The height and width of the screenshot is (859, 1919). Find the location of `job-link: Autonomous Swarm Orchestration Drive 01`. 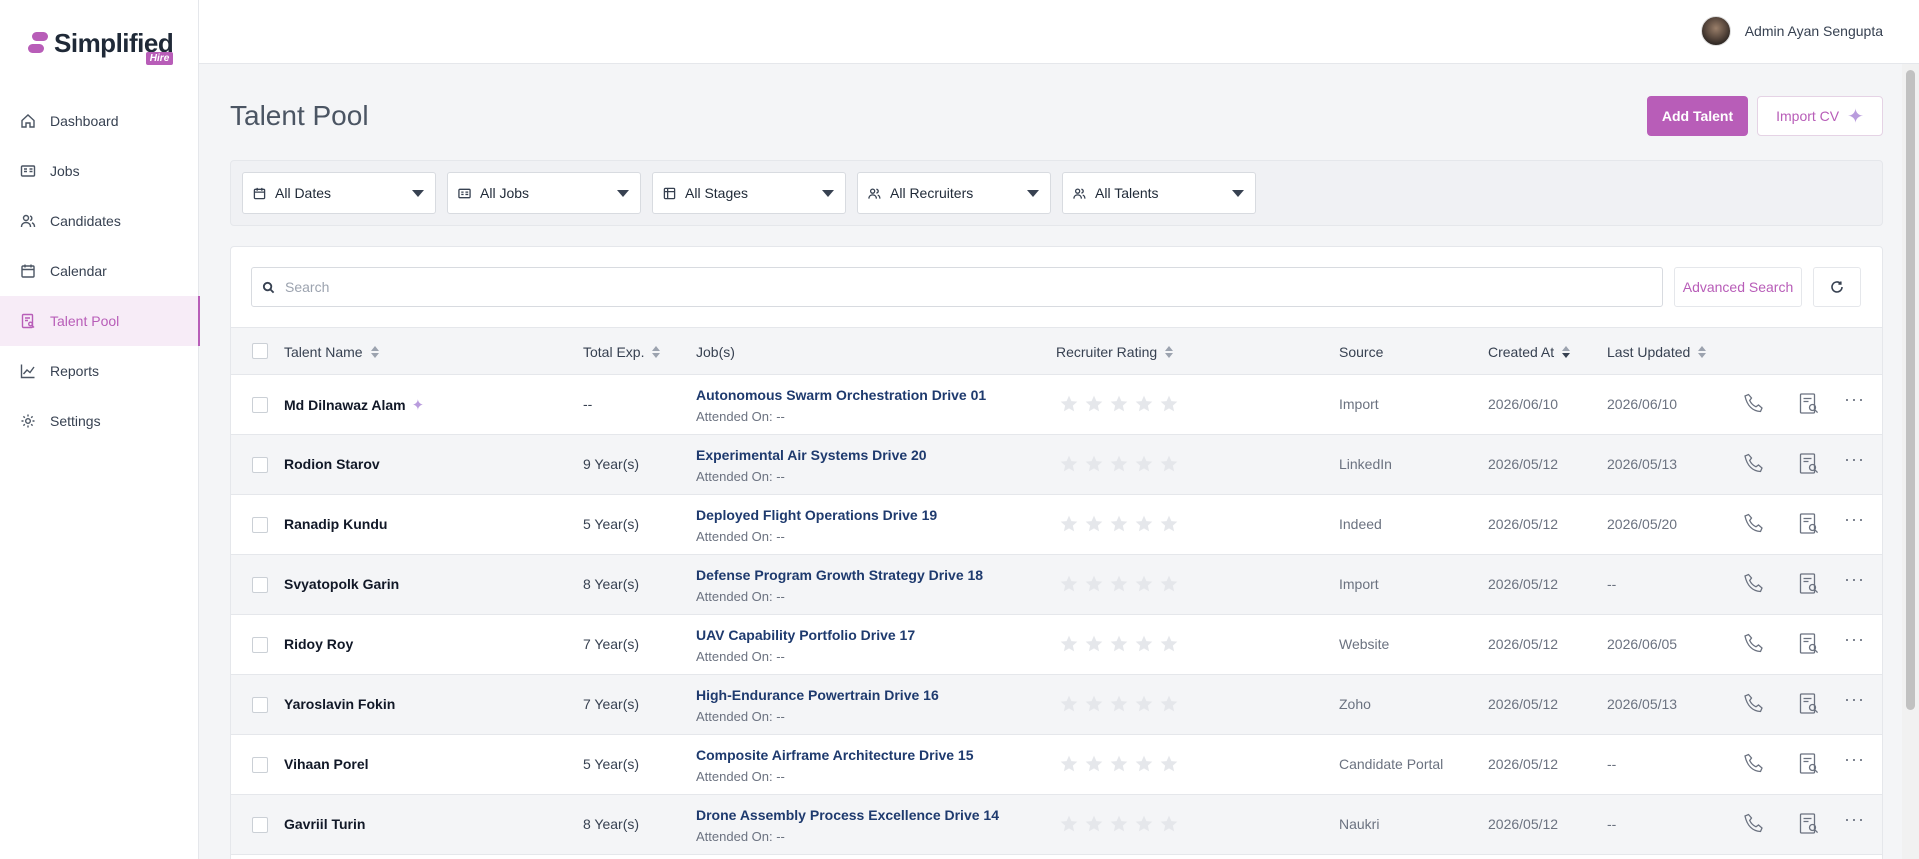

job-link: Autonomous Swarm Orchestration Drive 01 is located at coordinates (841, 395).